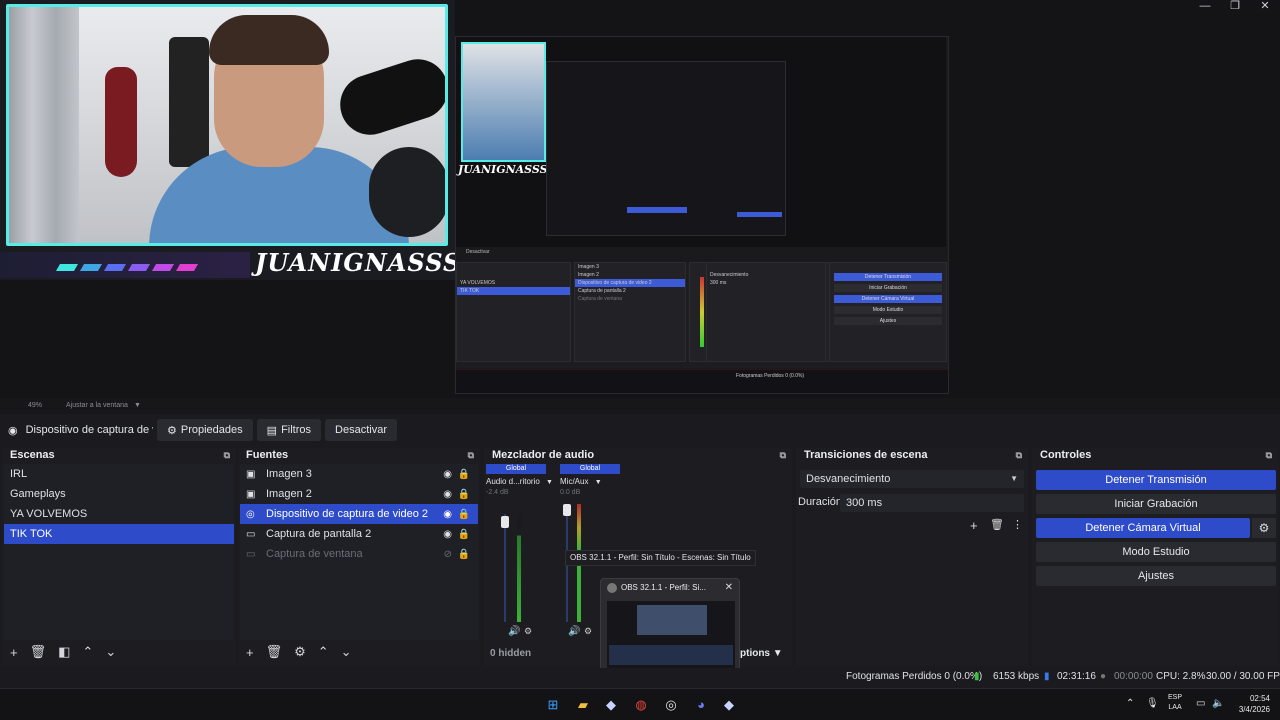 The height and width of the screenshot is (720, 1280). Describe the element at coordinates (119, 474) in the screenshot. I see `scene-item: IRL` at that location.